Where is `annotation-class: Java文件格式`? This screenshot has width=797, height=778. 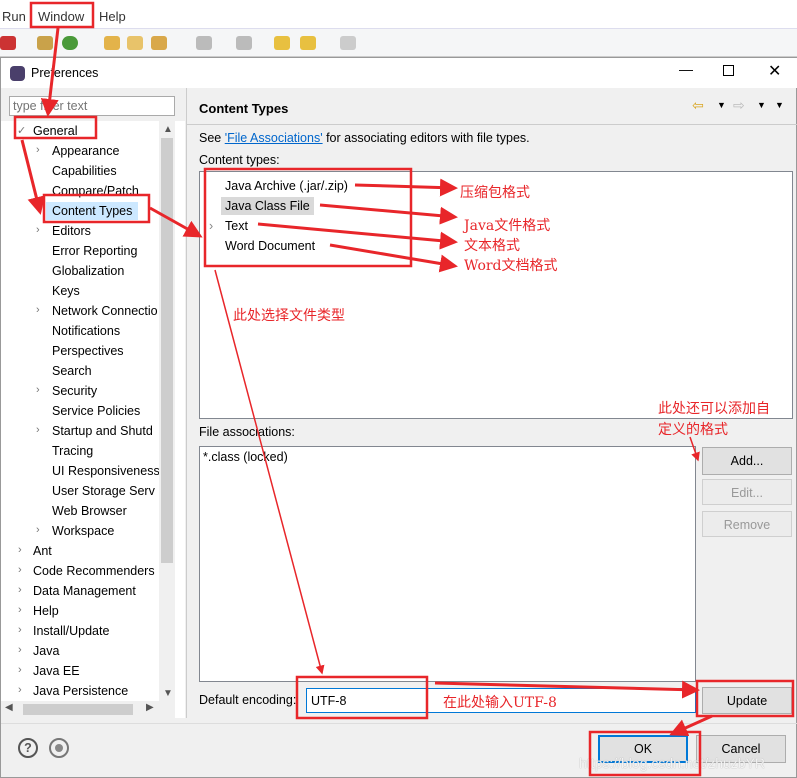
annotation-class: Java文件格式 is located at coordinates (507, 226).